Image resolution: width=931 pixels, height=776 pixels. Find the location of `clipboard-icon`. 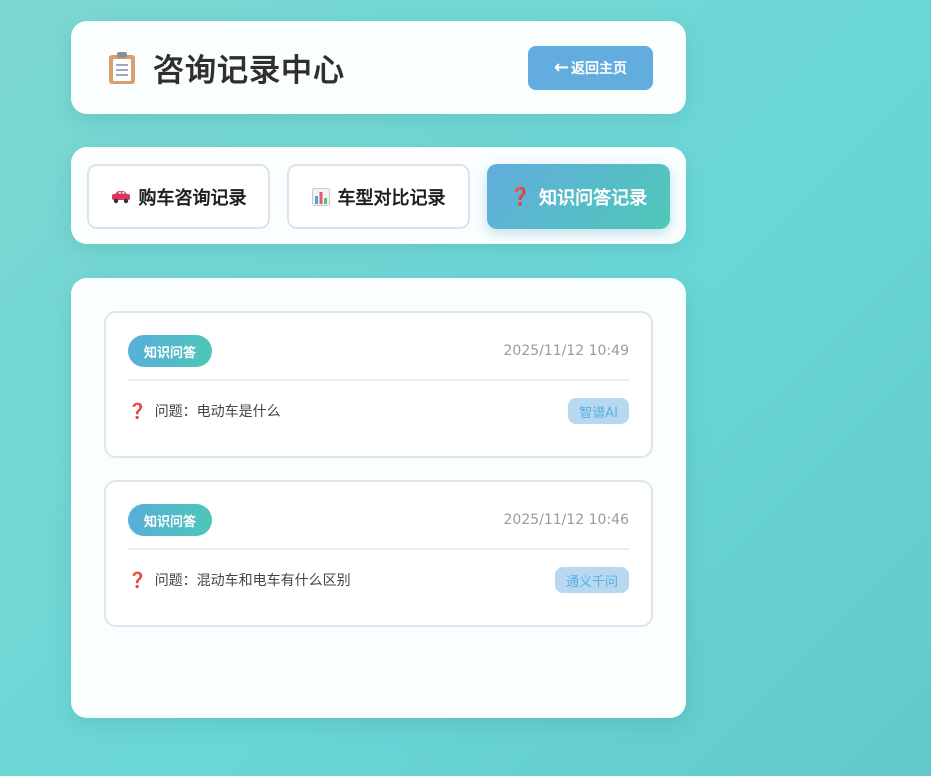

clipboard-icon is located at coordinates (122, 67).